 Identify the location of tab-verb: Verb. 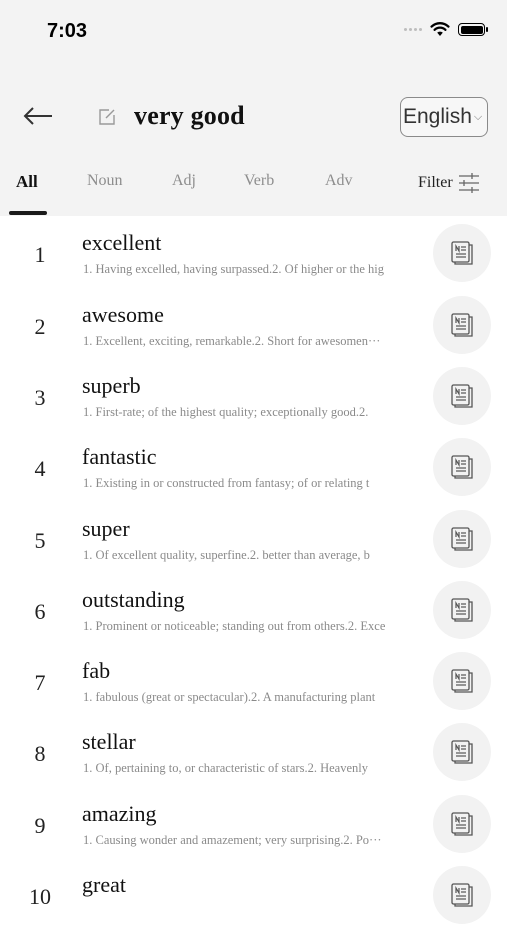
(259, 181).